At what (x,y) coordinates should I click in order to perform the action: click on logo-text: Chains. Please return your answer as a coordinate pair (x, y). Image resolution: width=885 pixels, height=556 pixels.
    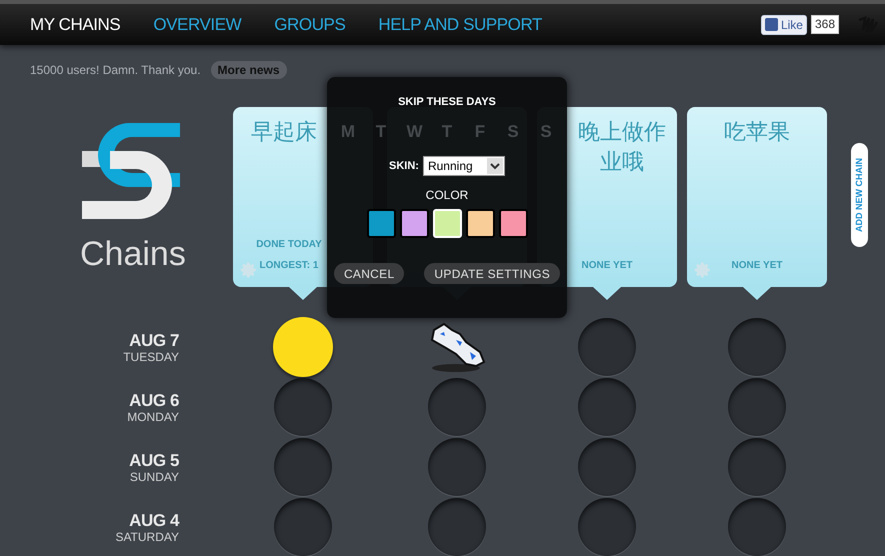
    Looking at the image, I should click on (133, 254).